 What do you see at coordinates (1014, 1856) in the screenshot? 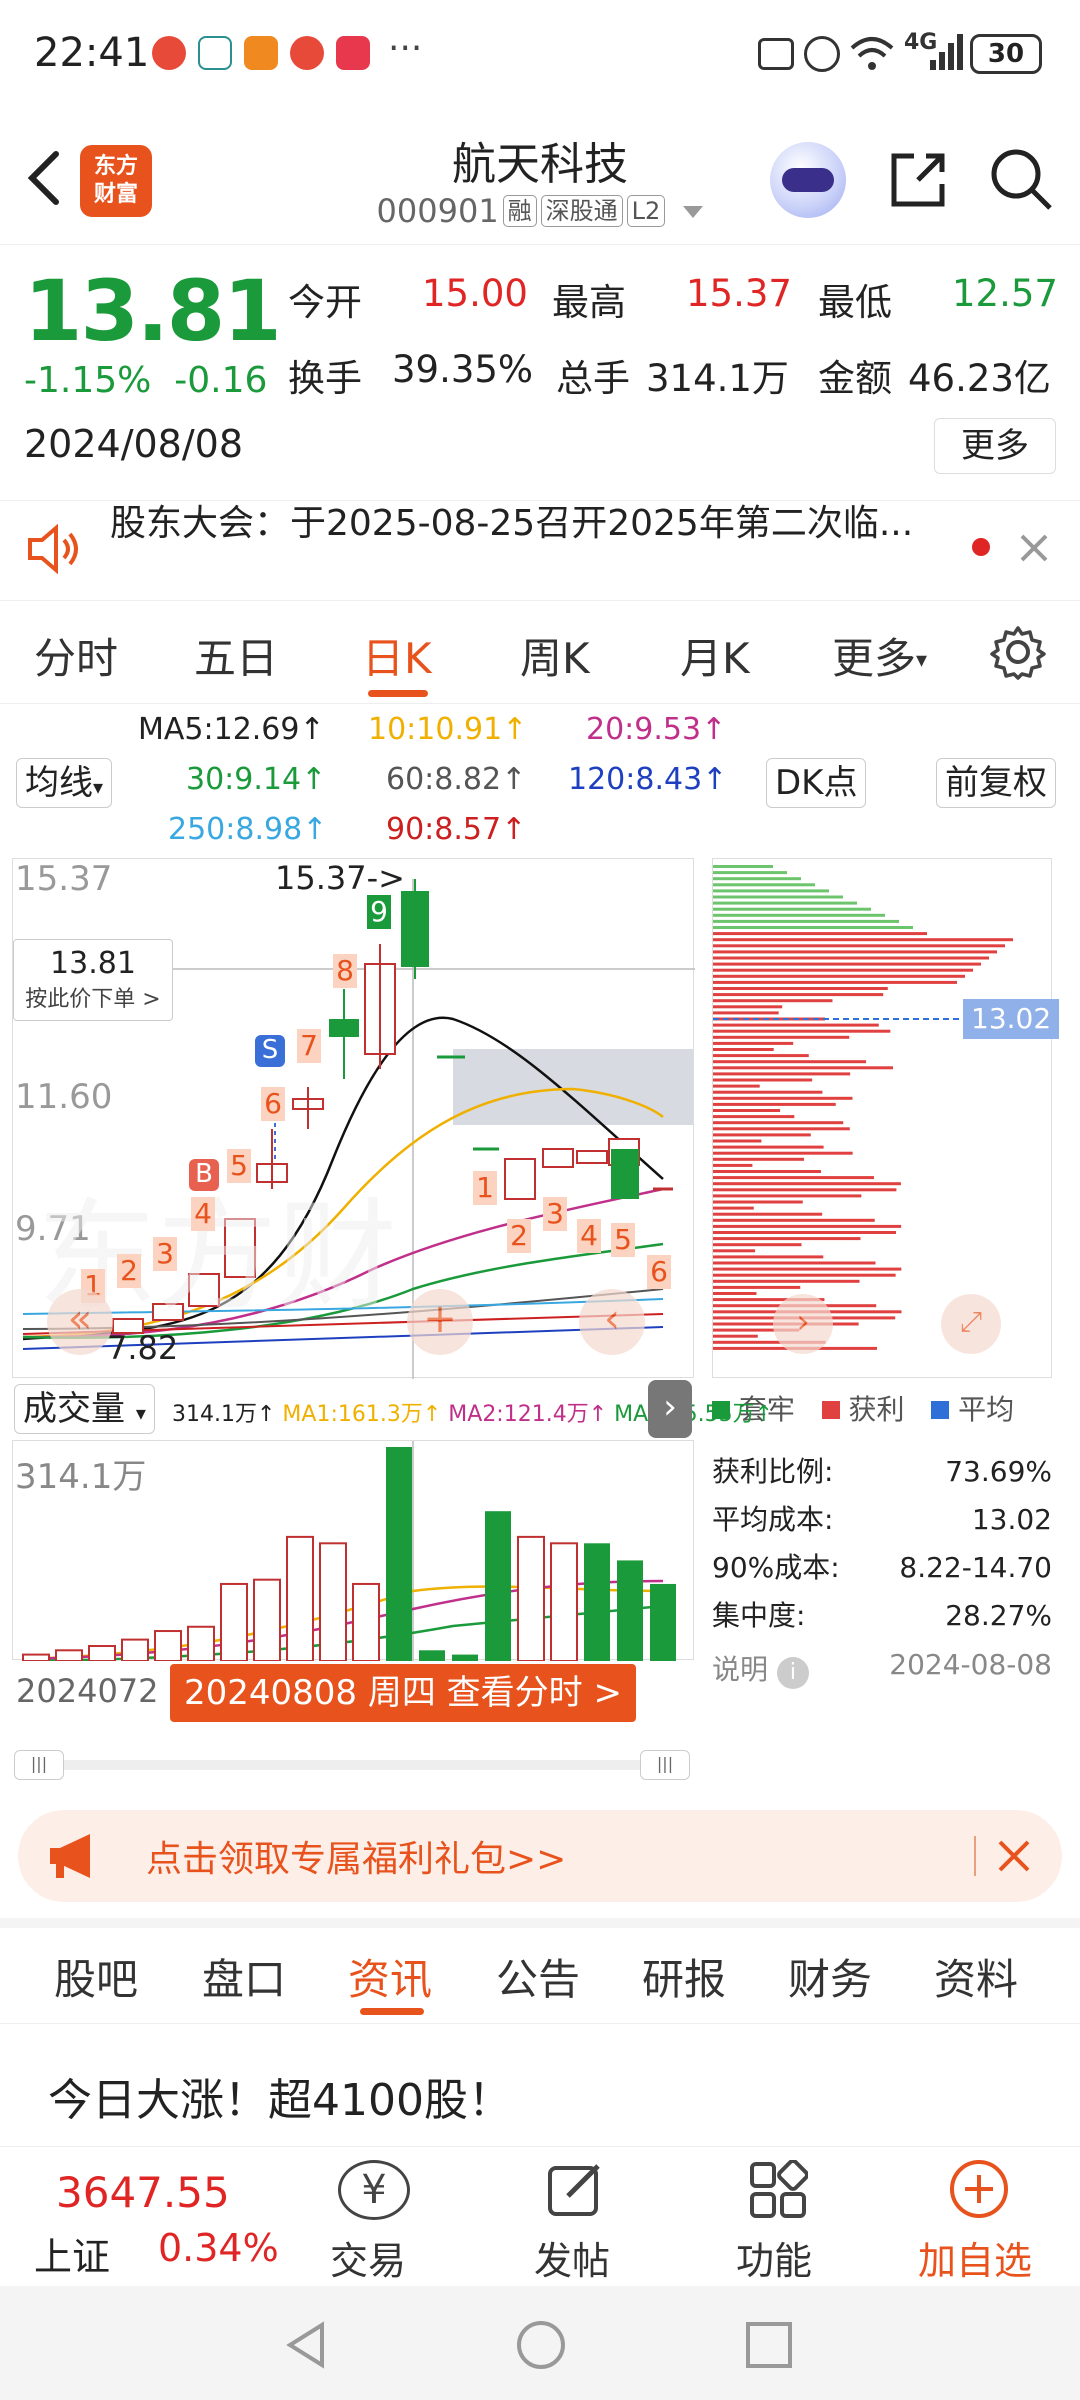
I see `promo-close-icon` at bounding box center [1014, 1856].